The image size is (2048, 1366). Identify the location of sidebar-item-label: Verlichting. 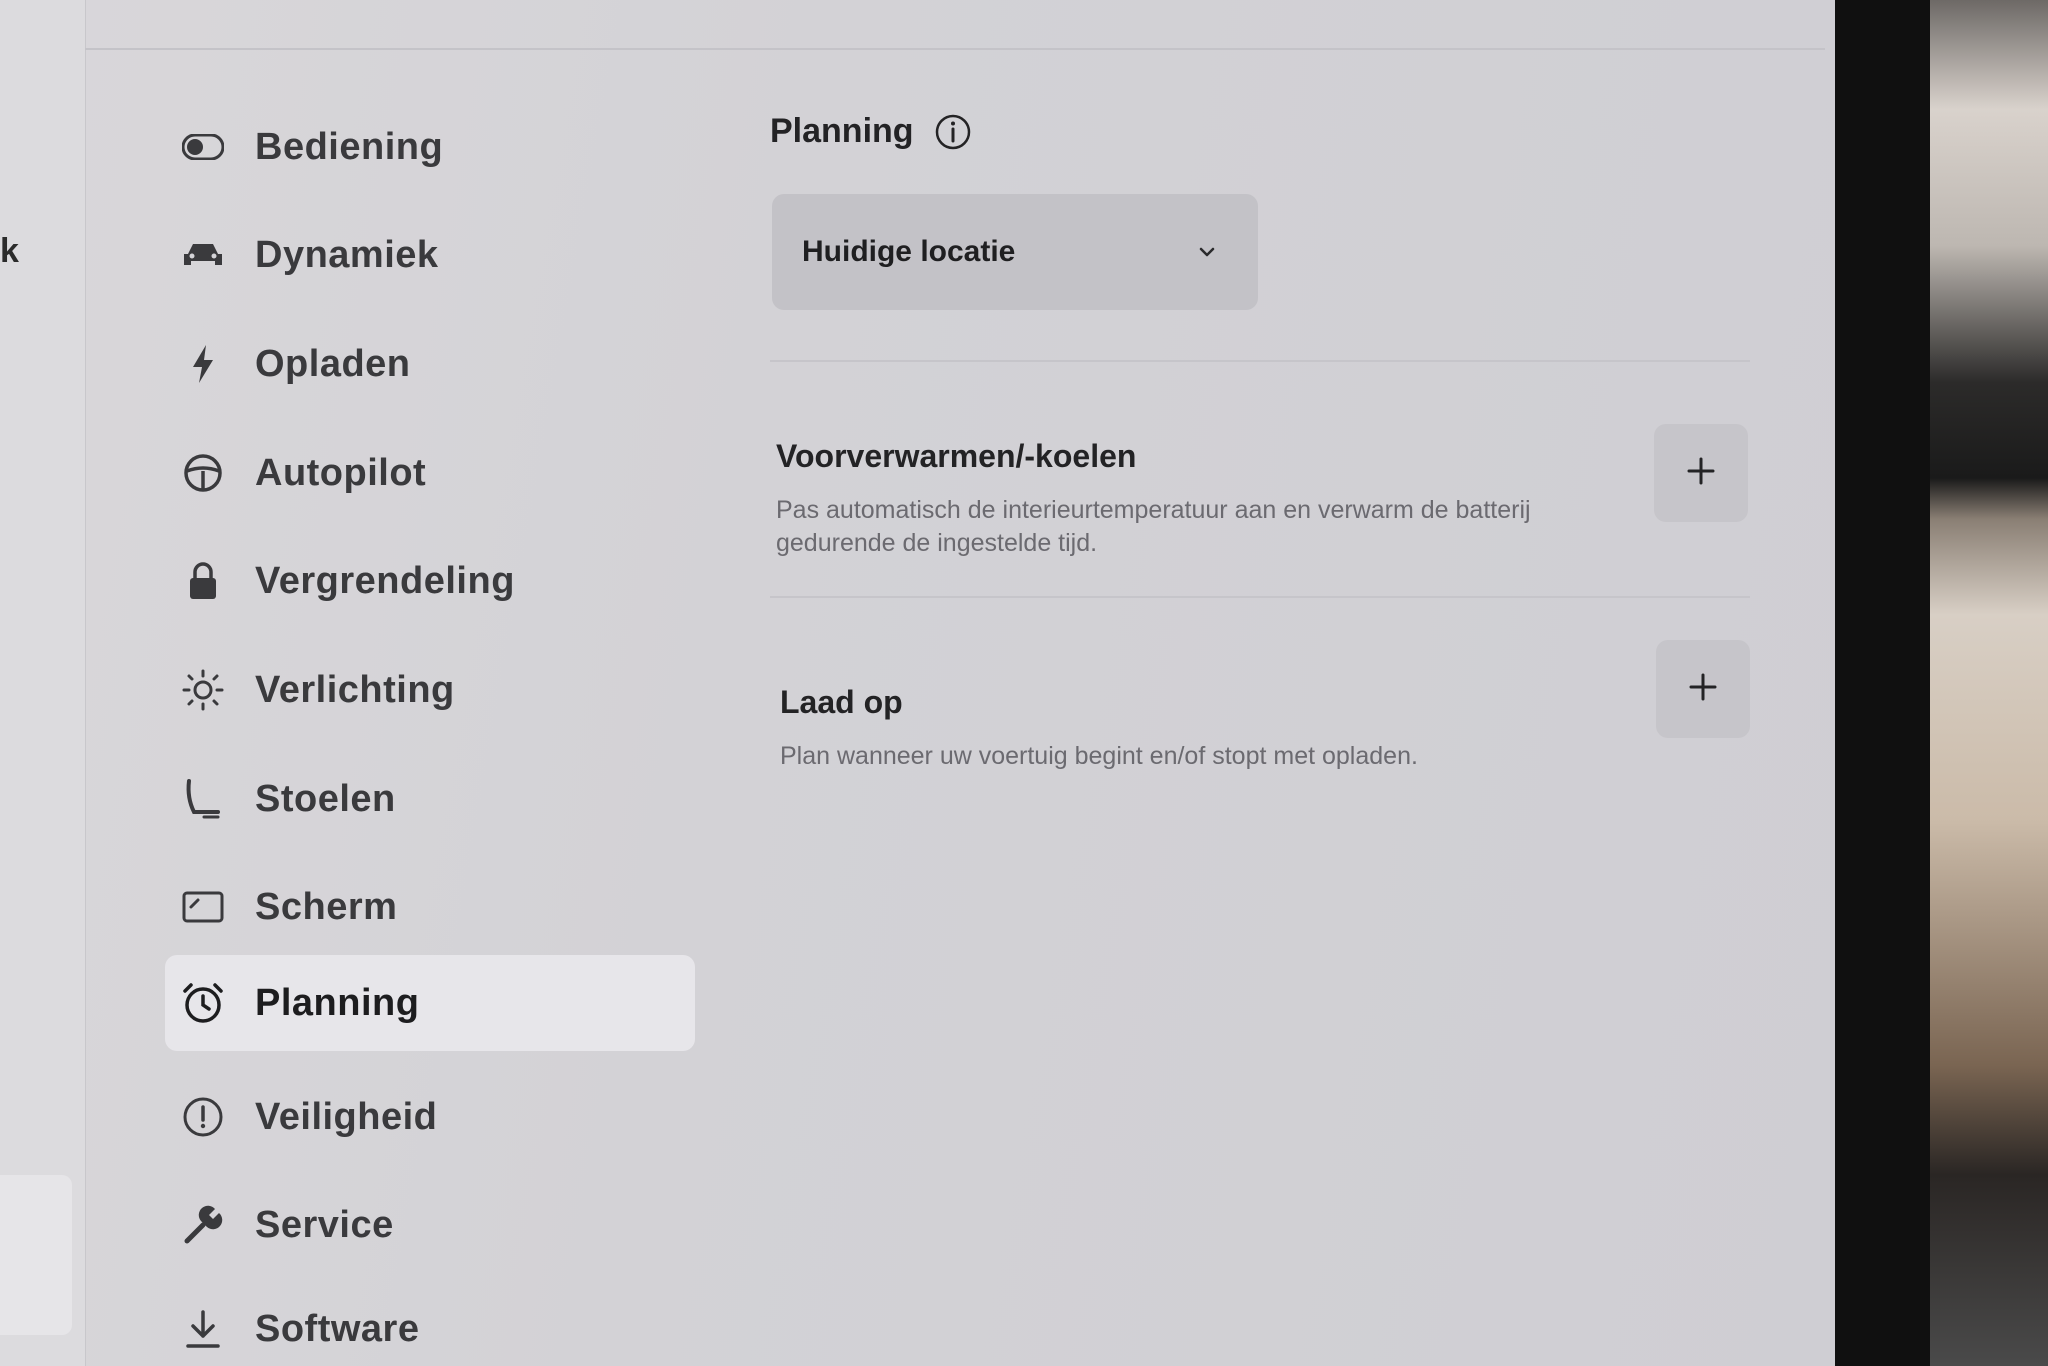
(355, 689).